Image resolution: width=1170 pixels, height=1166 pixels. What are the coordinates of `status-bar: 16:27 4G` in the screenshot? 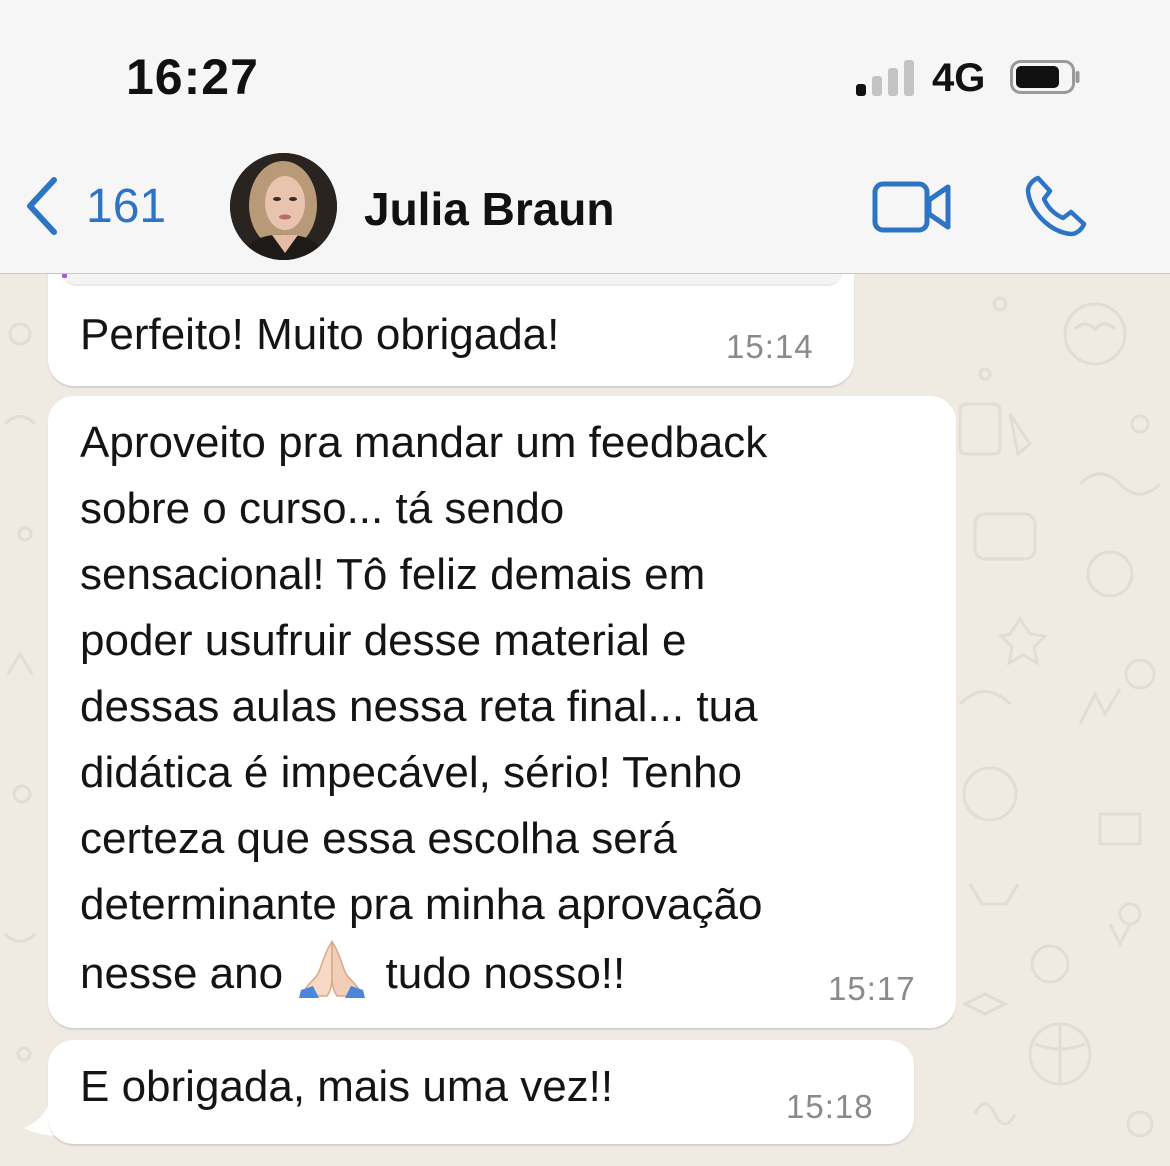 It's located at (585, 70).